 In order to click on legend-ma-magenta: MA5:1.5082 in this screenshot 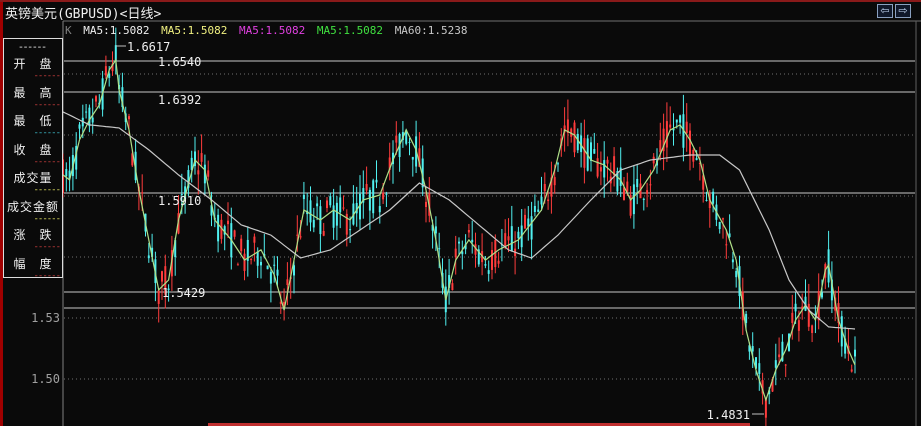, I will do `click(272, 30)`.